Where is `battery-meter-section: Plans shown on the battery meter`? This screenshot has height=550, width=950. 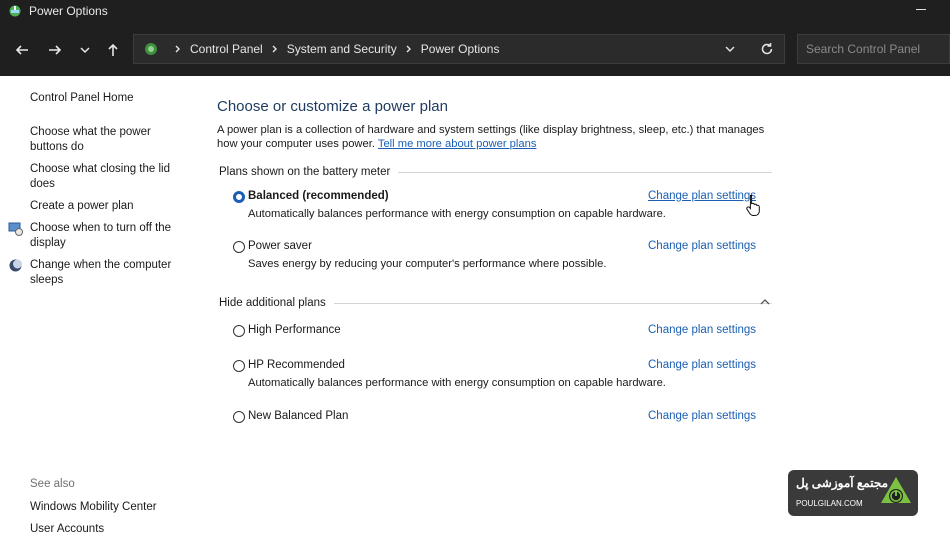 battery-meter-section: Plans shown on the battery meter is located at coordinates (495, 172).